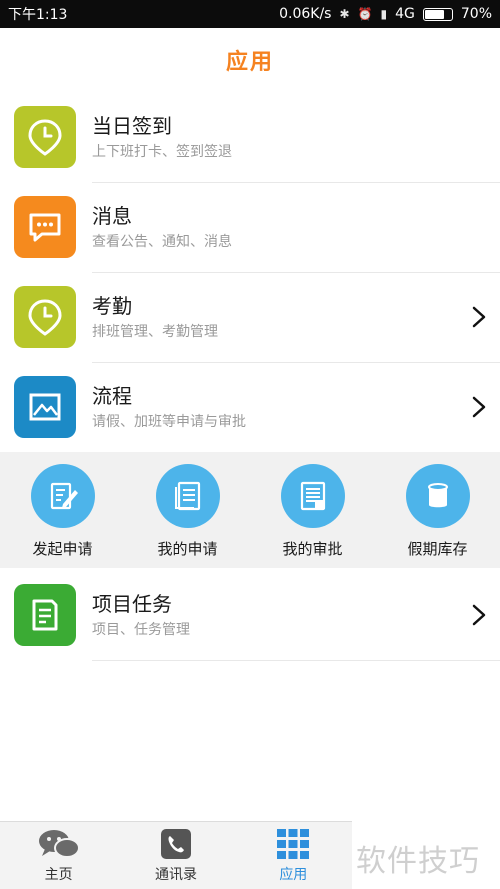 The image size is (500, 889). I want to click on signal-icon: ▮, so click(384, 14).